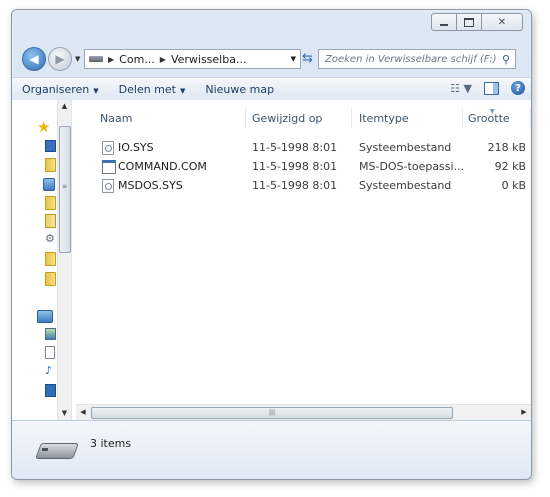  Describe the element at coordinates (48, 370) in the screenshot. I see `music-icon: ♪` at that location.